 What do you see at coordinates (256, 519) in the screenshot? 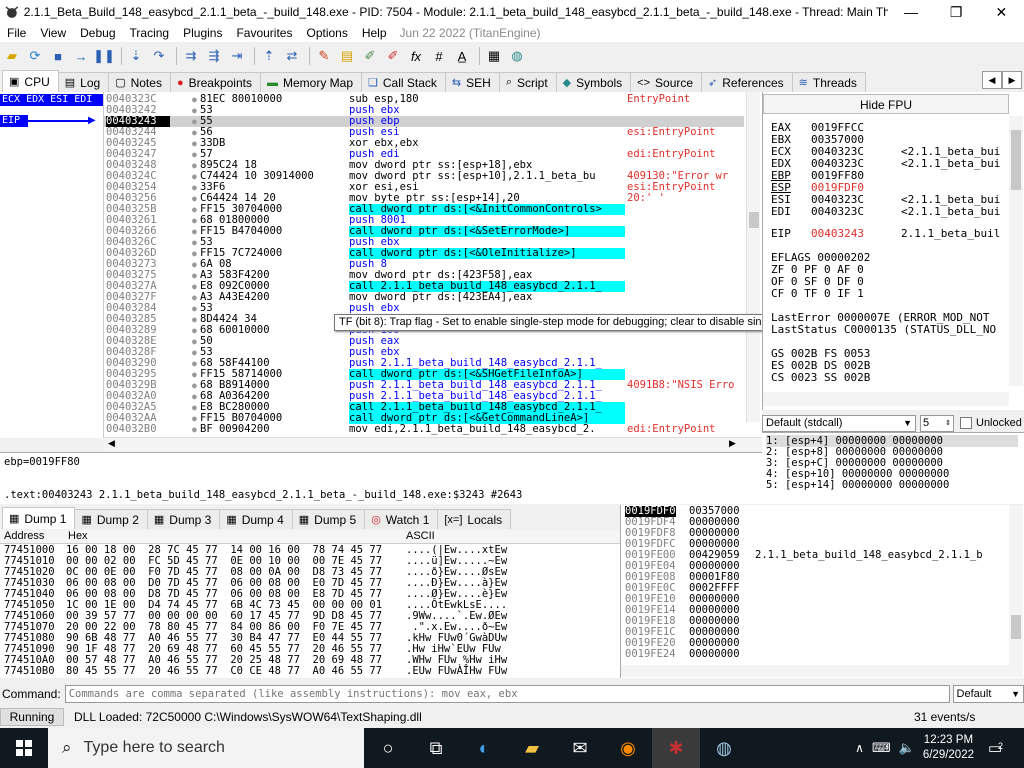
I see `tab-dump-4: ▦ Dump 4` at bounding box center [256, 519].